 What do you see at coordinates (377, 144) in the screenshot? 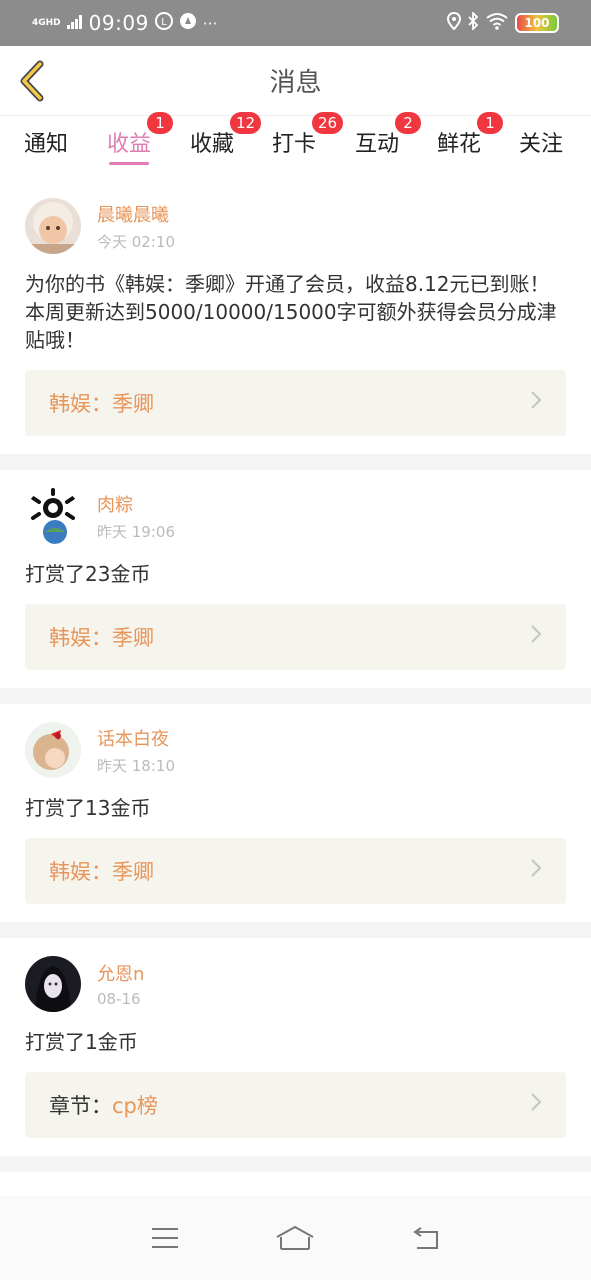
I see `tab-label: 互动` at bounding box center [377, 144].